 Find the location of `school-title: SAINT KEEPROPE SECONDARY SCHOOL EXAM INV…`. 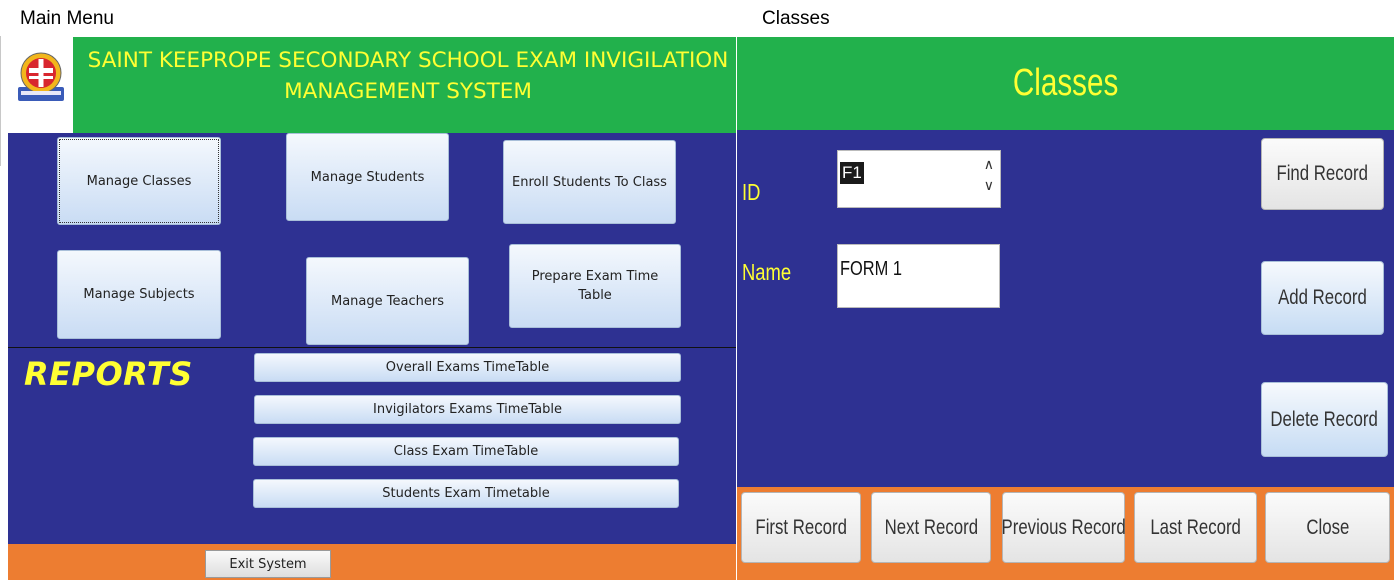

school-title: SAINT KEEPROPE SECONDARY SCHOOL EXAM INV… is located at coordinates (408, 76).